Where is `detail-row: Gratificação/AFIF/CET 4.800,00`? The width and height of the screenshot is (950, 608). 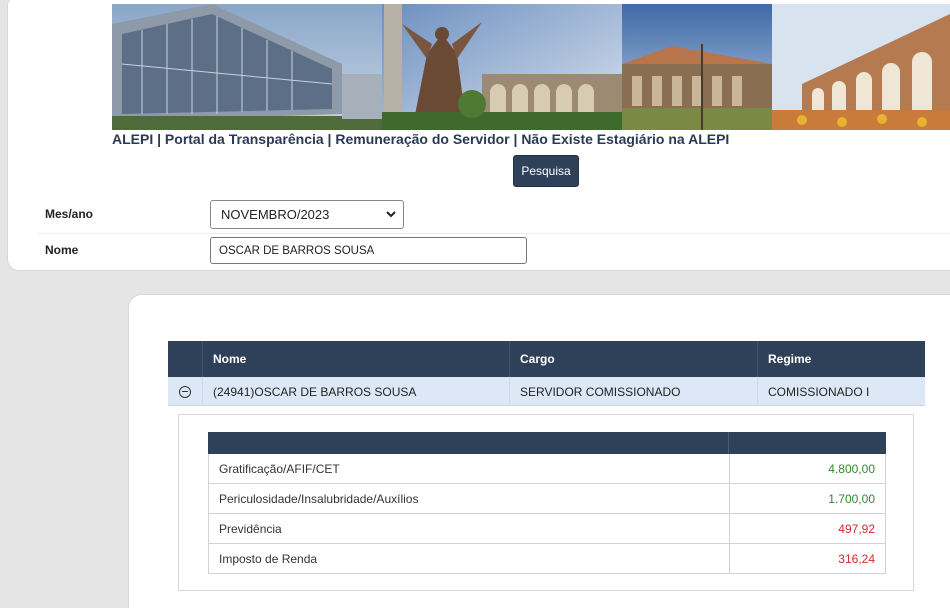
detail-row: Gratificação/AFIF/CET 4.800,00 is located at coordinates (547, 469).